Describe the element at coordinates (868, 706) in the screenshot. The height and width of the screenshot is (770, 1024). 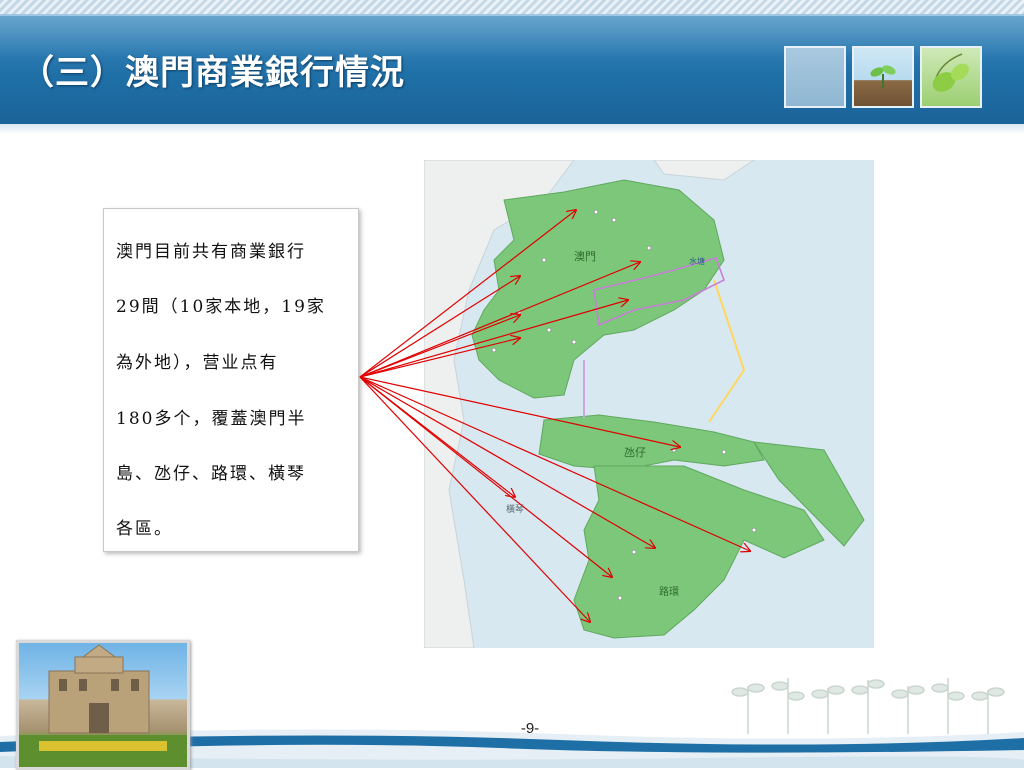
I see `plant-sprouts-decoration` at that location.